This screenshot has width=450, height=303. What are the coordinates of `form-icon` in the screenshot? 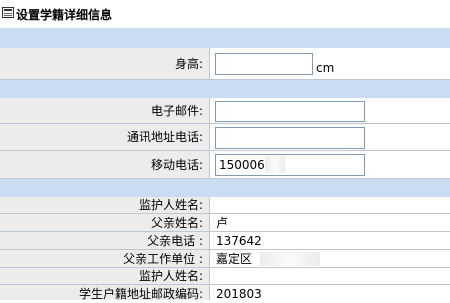 It's located at (8, 12).